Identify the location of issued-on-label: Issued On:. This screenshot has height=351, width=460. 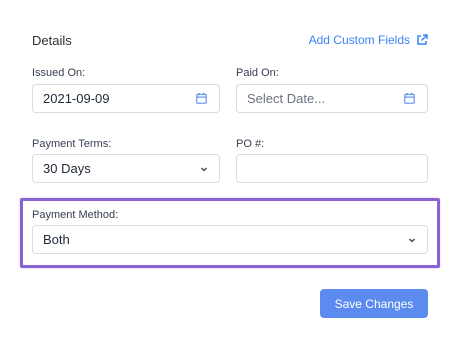
(59, 73).